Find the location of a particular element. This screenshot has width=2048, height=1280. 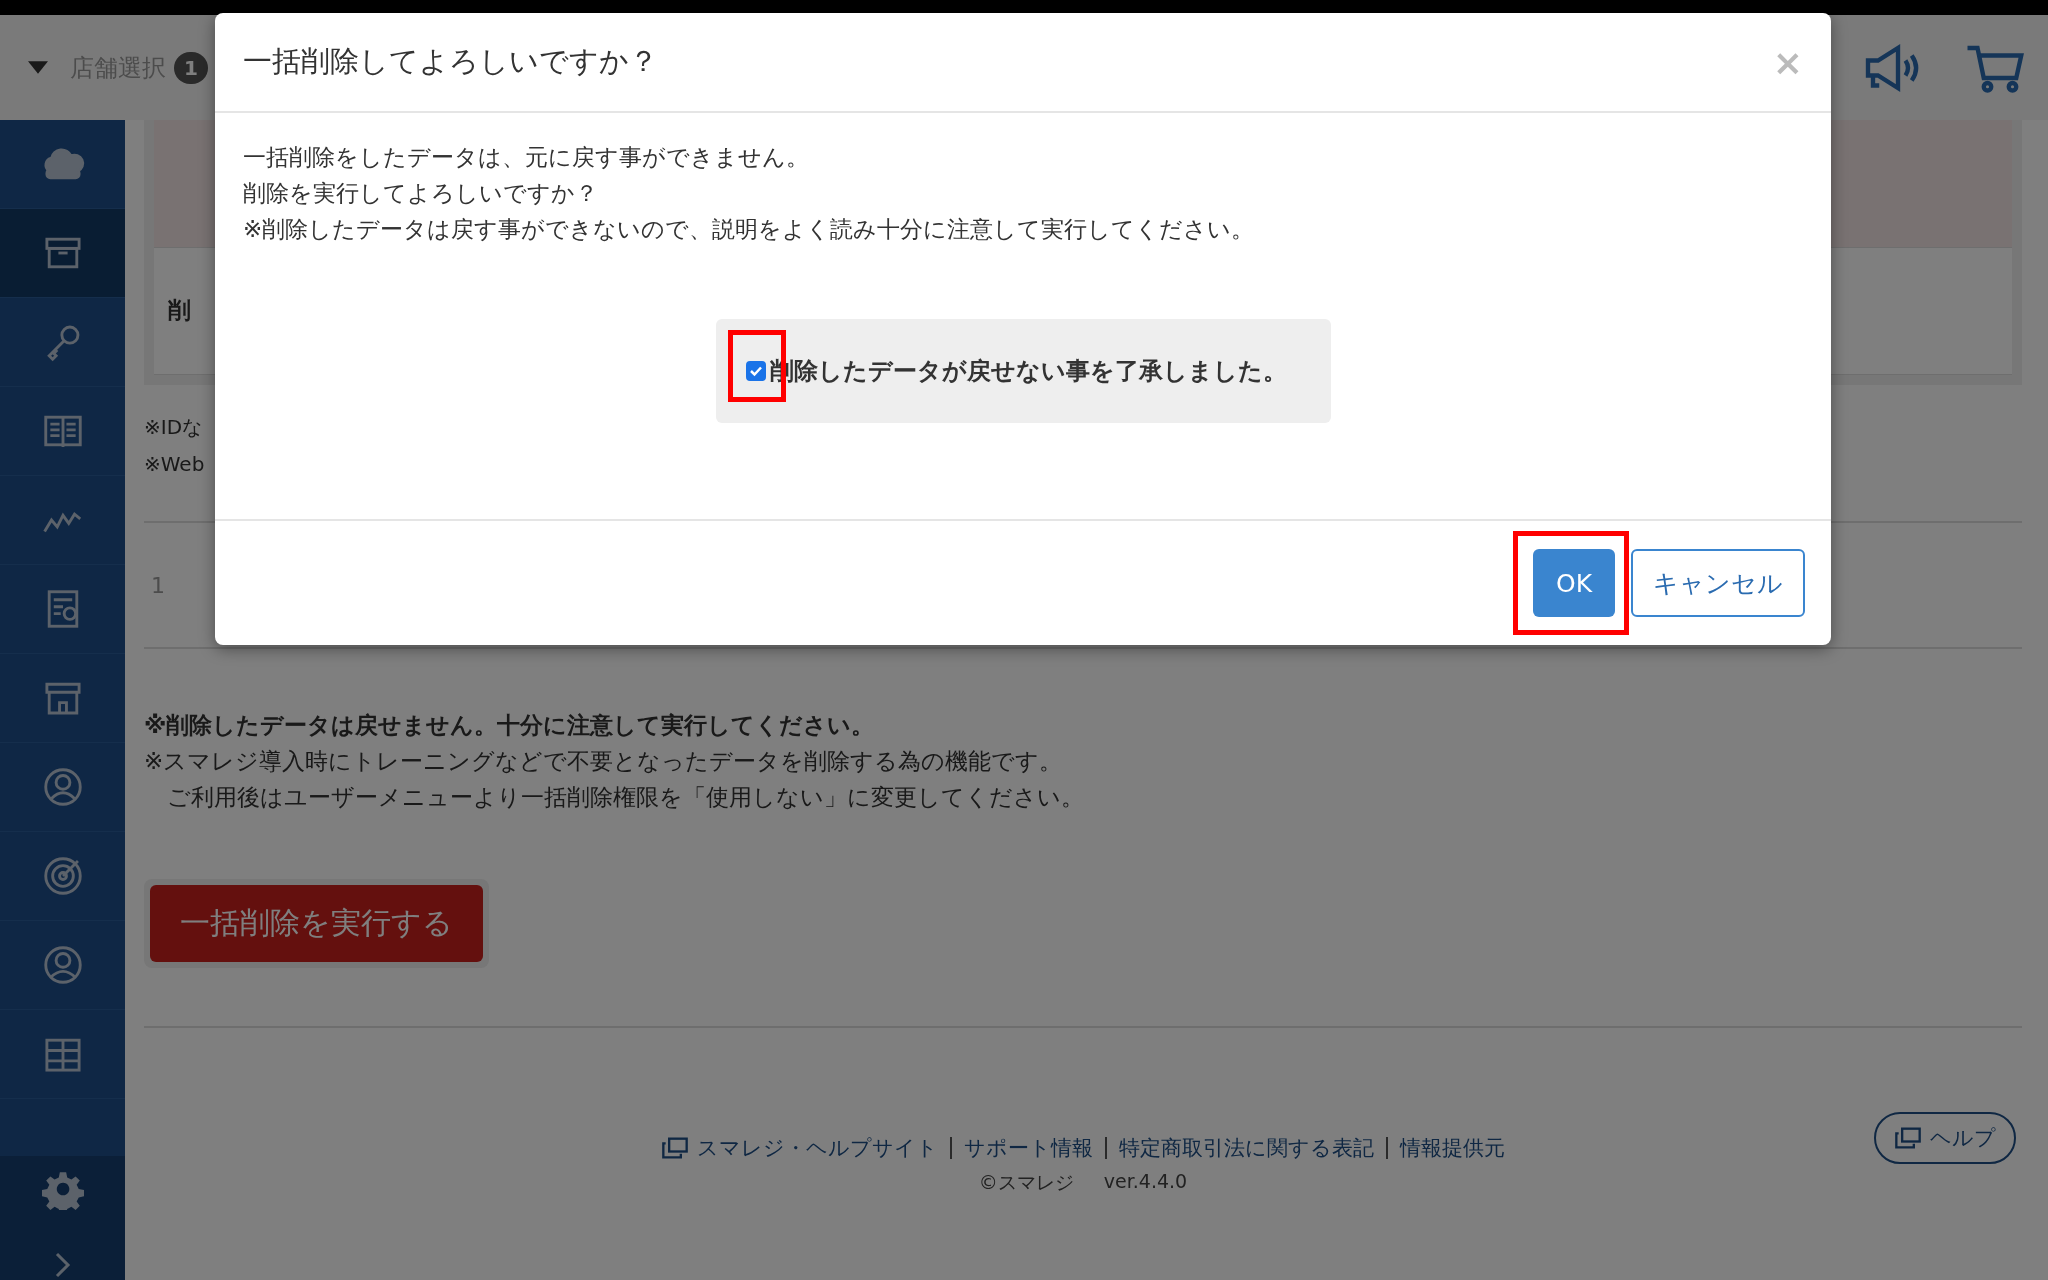

execute-delete-button: 一括削除を実行する is located at coordinates (316, 923).